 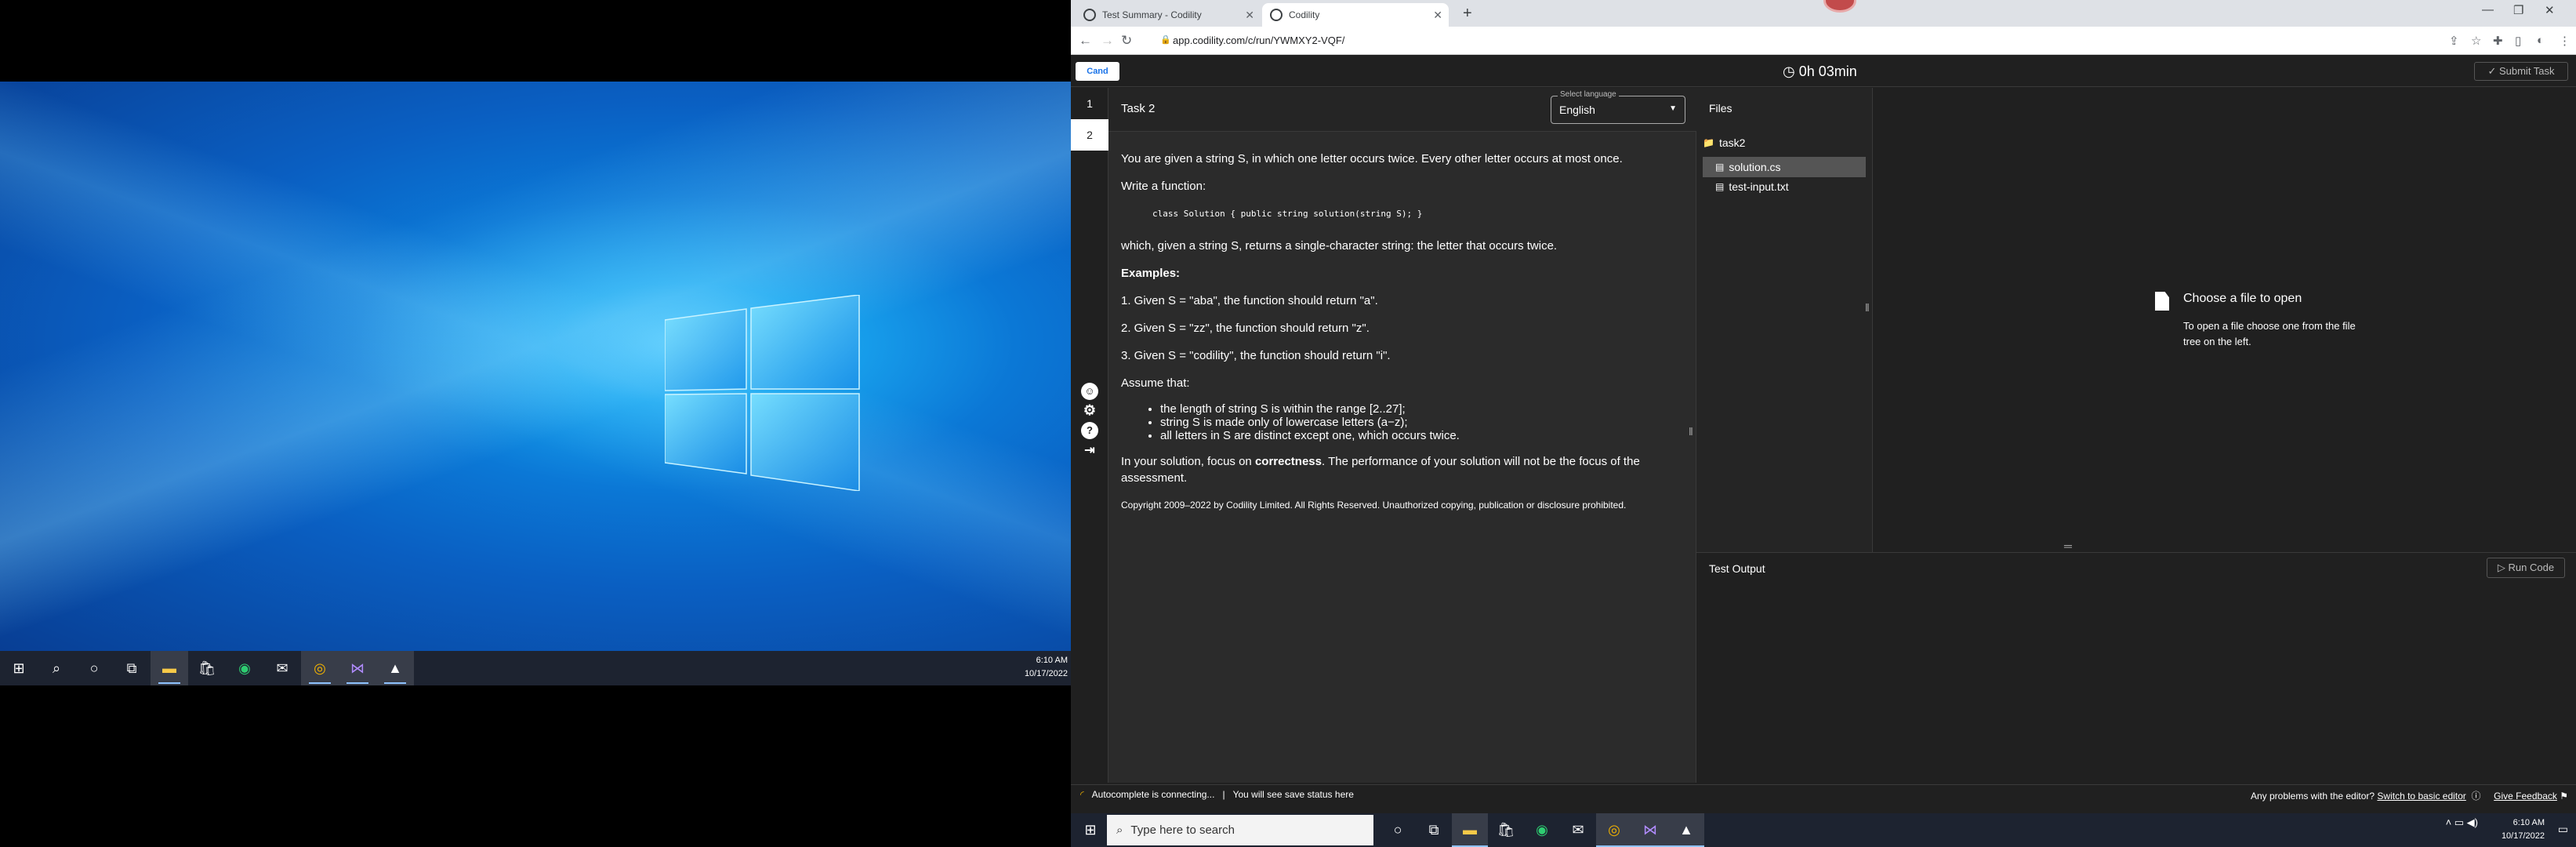 What do you see at coordinates (2550, 10) in the screenshot?
I see `close-window-icon: ✕` at bounding box center [2550, 10].